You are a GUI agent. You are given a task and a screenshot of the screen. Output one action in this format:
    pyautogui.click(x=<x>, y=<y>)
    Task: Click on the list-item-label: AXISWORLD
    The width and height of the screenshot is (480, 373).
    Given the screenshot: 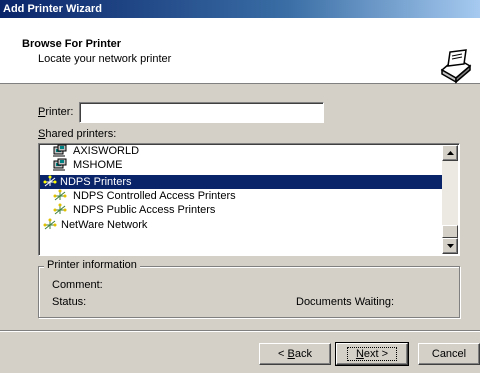 What is the action you would take?
    pyautogui.click(x=106, y=151)
    